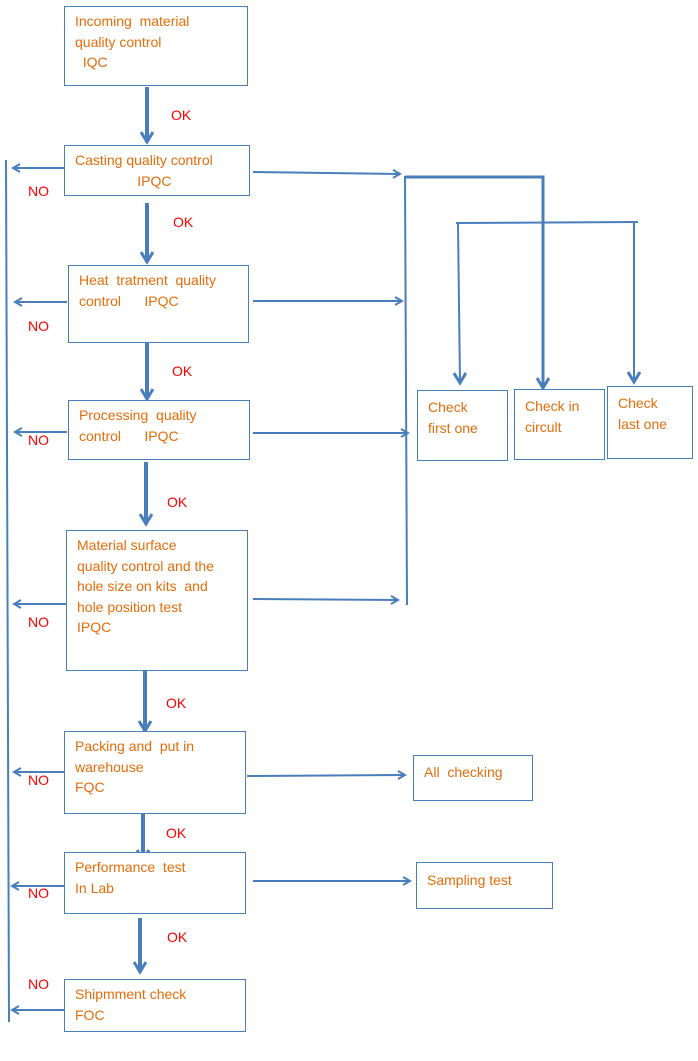 This screenshot has height=1061, width=698. I want to click on check-in-circuit: Check in circult, so click(559, 424).